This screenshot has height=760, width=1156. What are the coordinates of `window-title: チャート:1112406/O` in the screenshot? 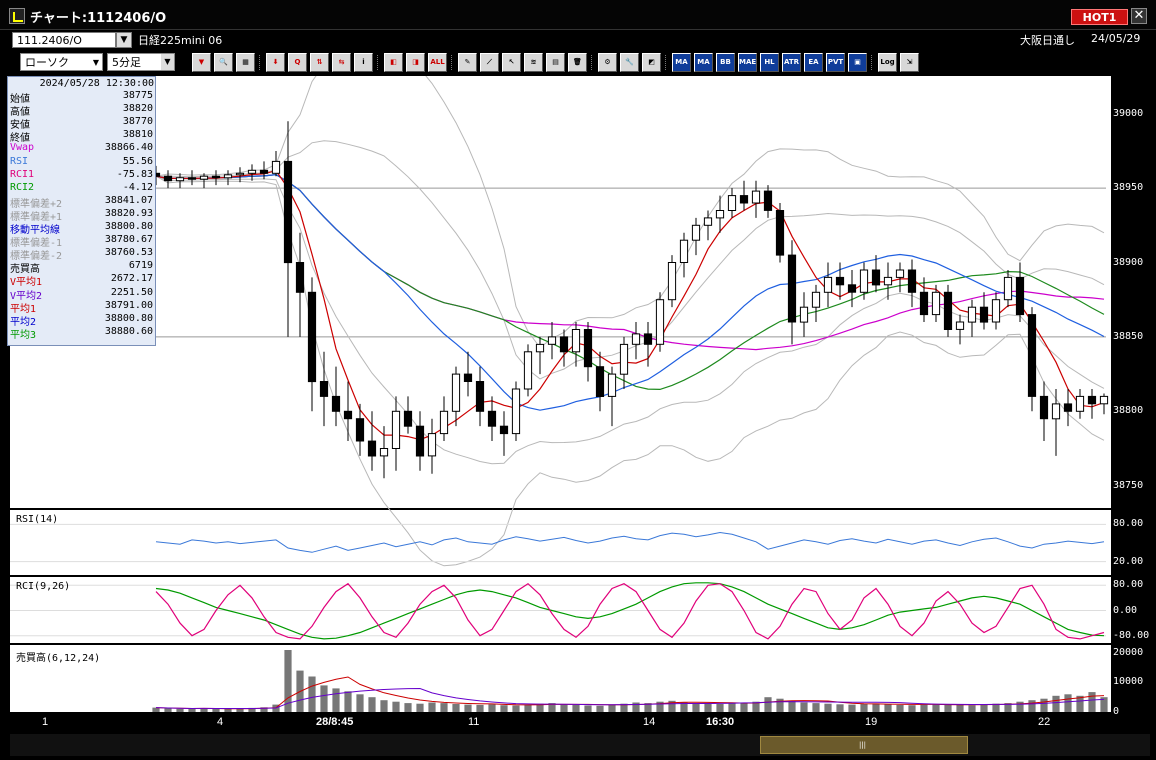 It's located at (98, 18).